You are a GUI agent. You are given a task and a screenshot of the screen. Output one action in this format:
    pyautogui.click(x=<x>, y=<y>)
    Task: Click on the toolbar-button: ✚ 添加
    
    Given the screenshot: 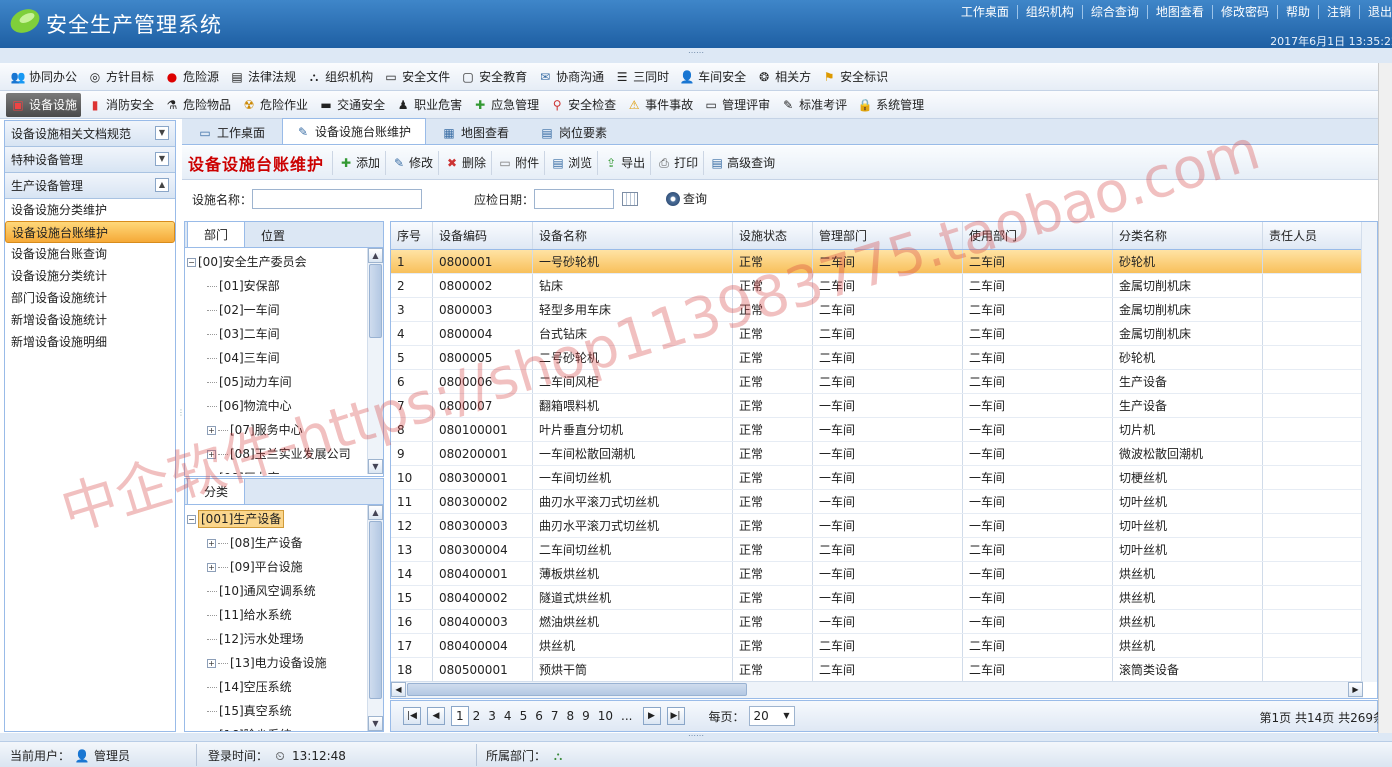 What is the action you would take?
    pyautogui.click(x=358, y=162)
    